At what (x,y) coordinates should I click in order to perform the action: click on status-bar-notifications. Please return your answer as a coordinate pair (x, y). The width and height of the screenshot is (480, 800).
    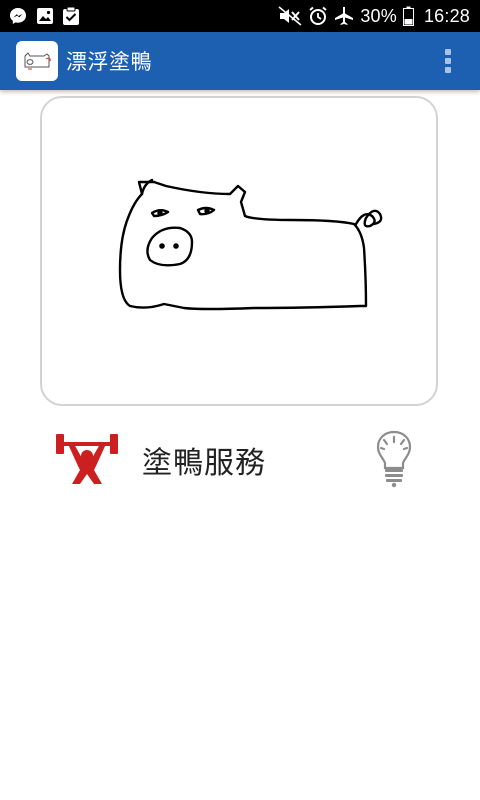
    Looking at the image, I should click on (44, 16).